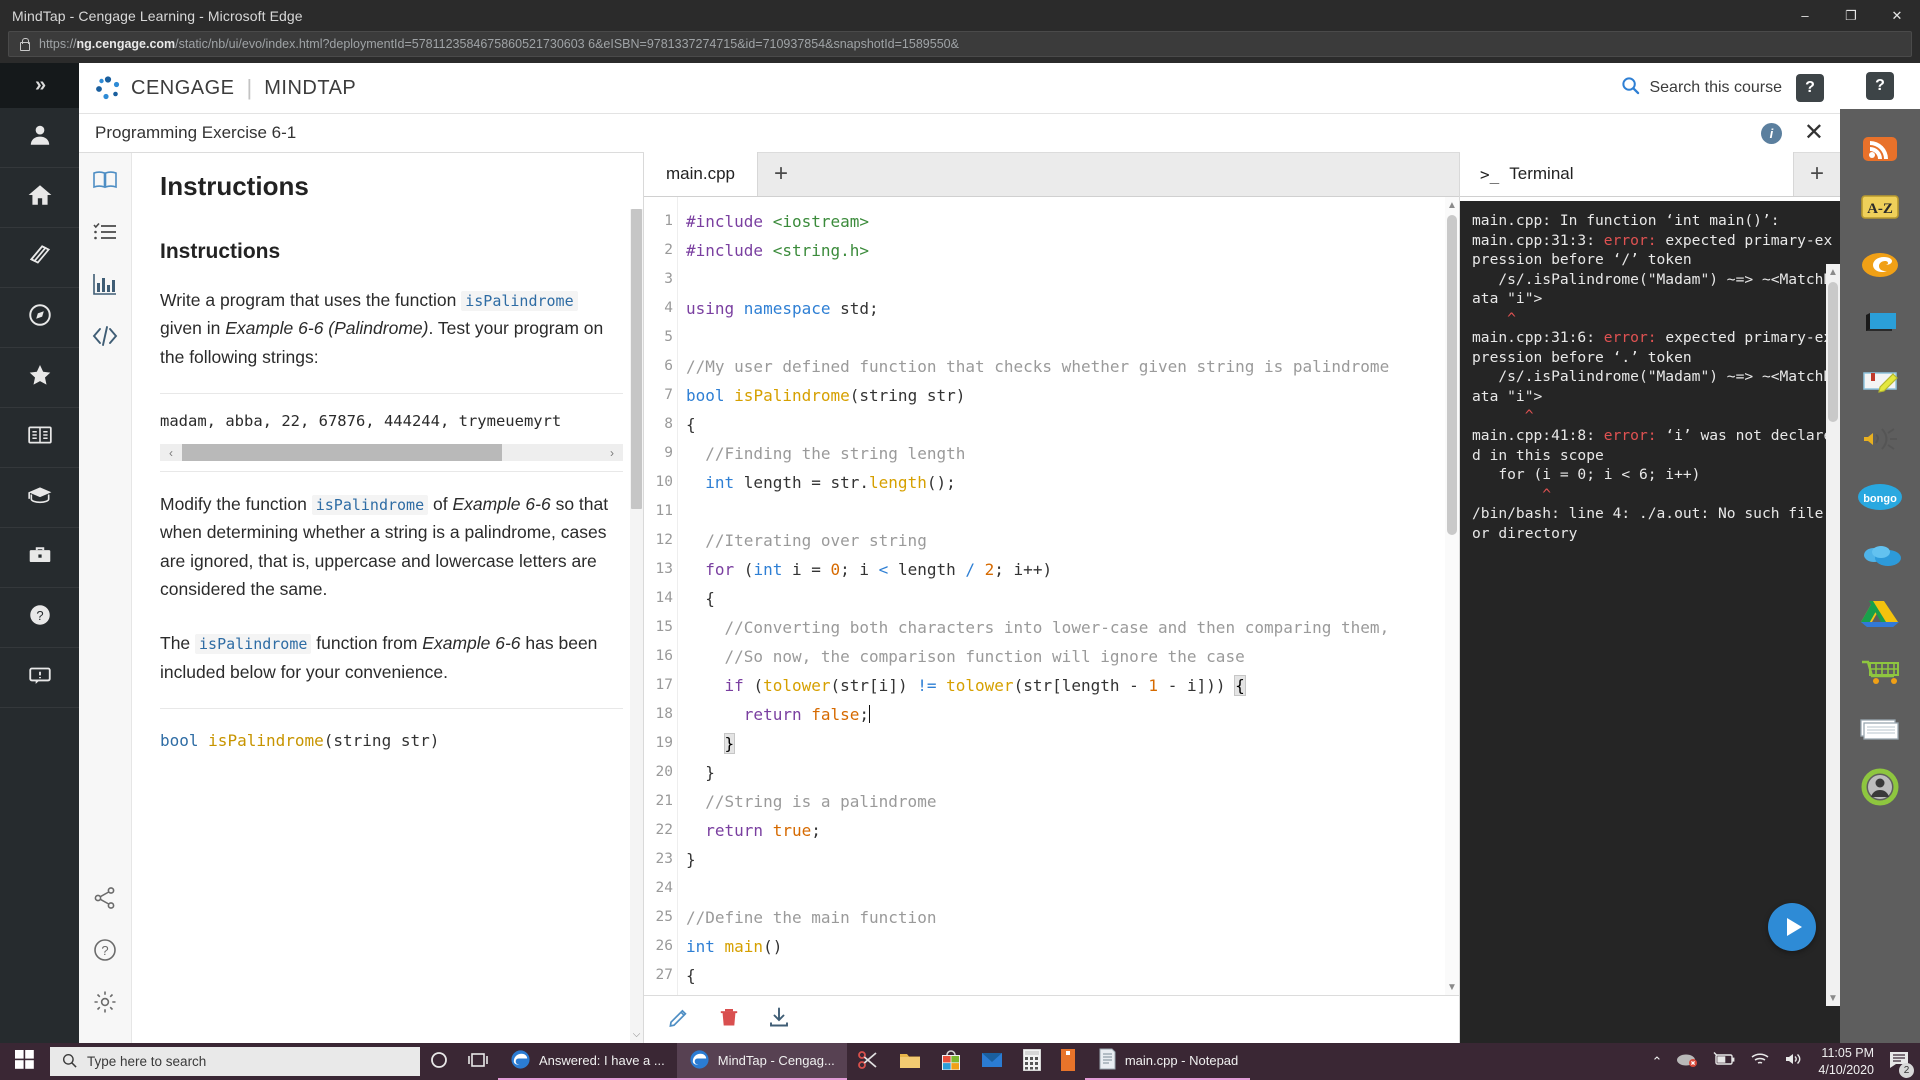  What do you see at coordinates (105, 338) in the screenshot?
I see `tool-code-button` at bounding box center [105, 338].